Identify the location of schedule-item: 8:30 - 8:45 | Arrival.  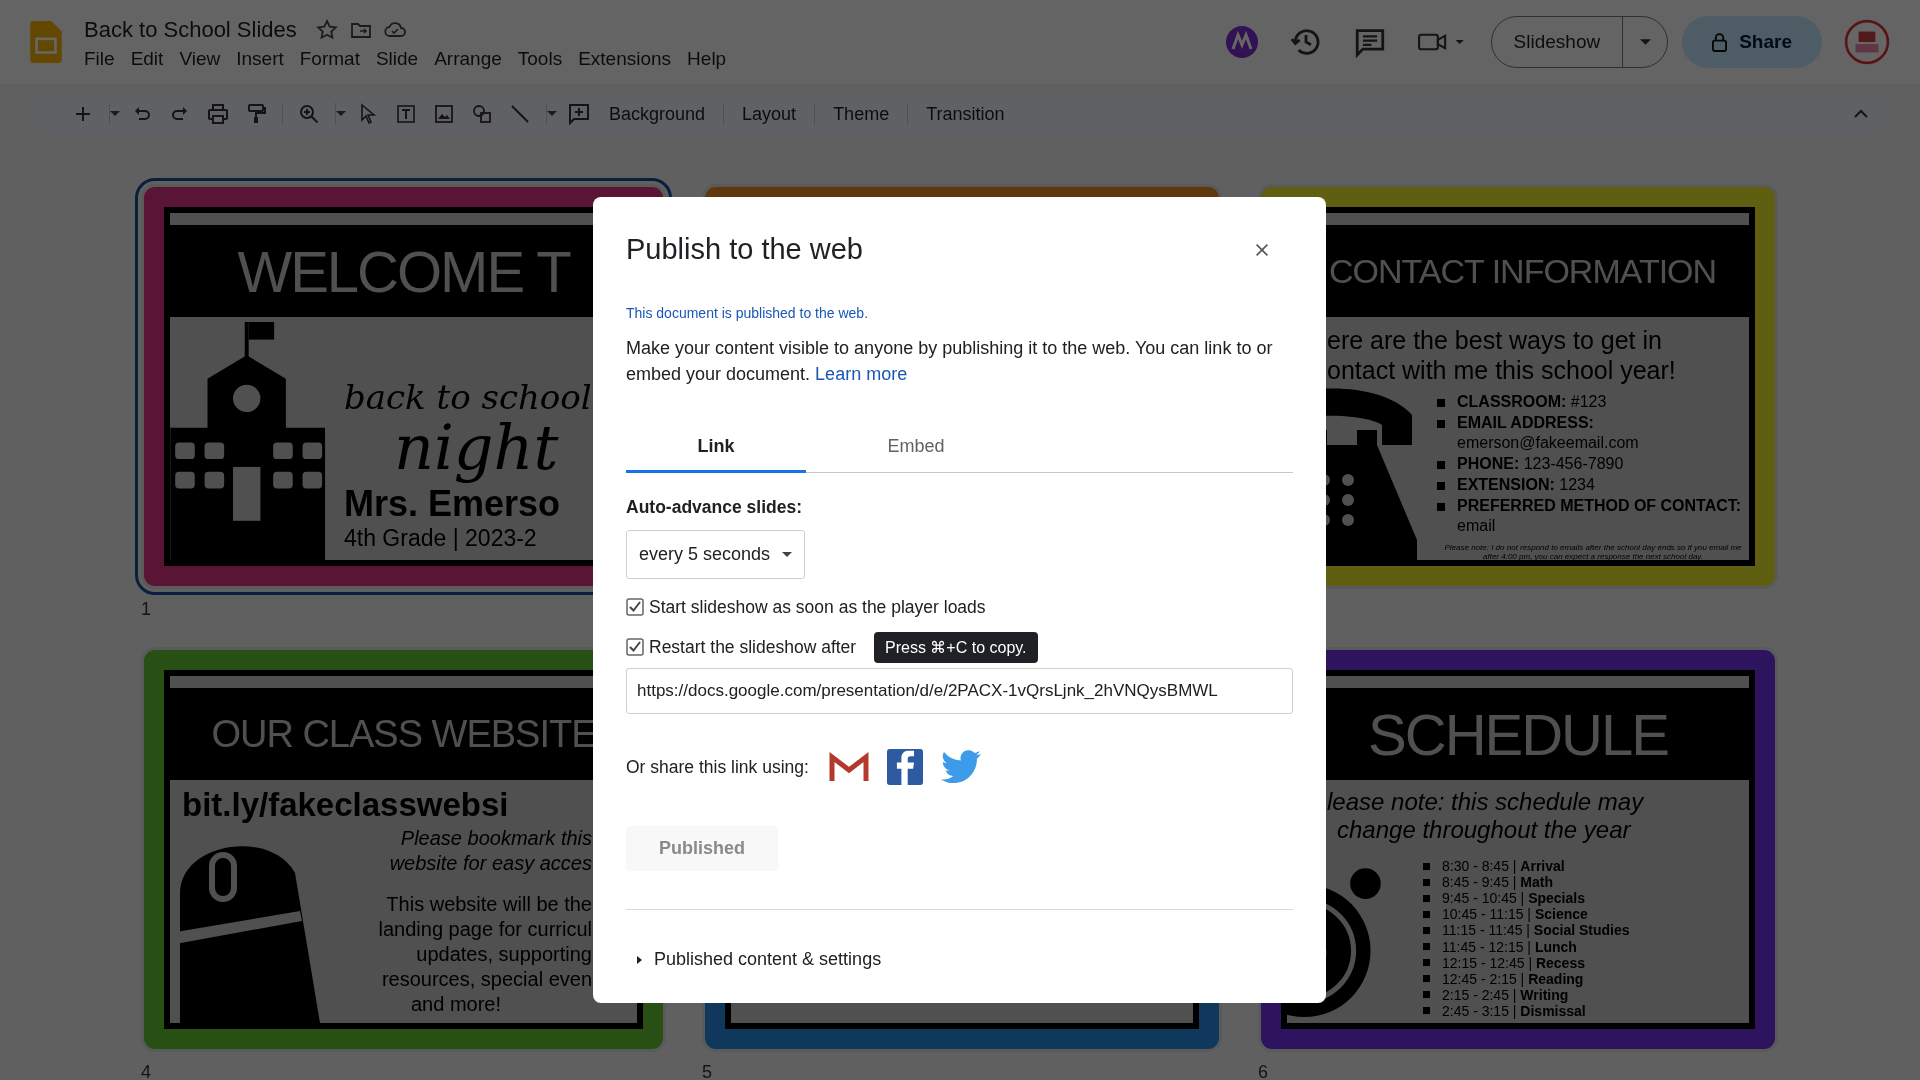
(1503, 866).